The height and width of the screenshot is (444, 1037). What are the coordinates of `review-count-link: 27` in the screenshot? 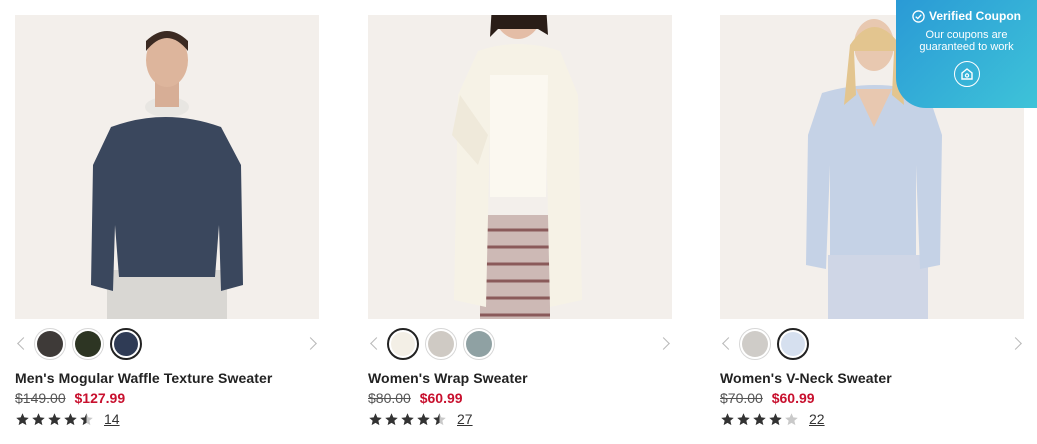 It's located at (465, 419).